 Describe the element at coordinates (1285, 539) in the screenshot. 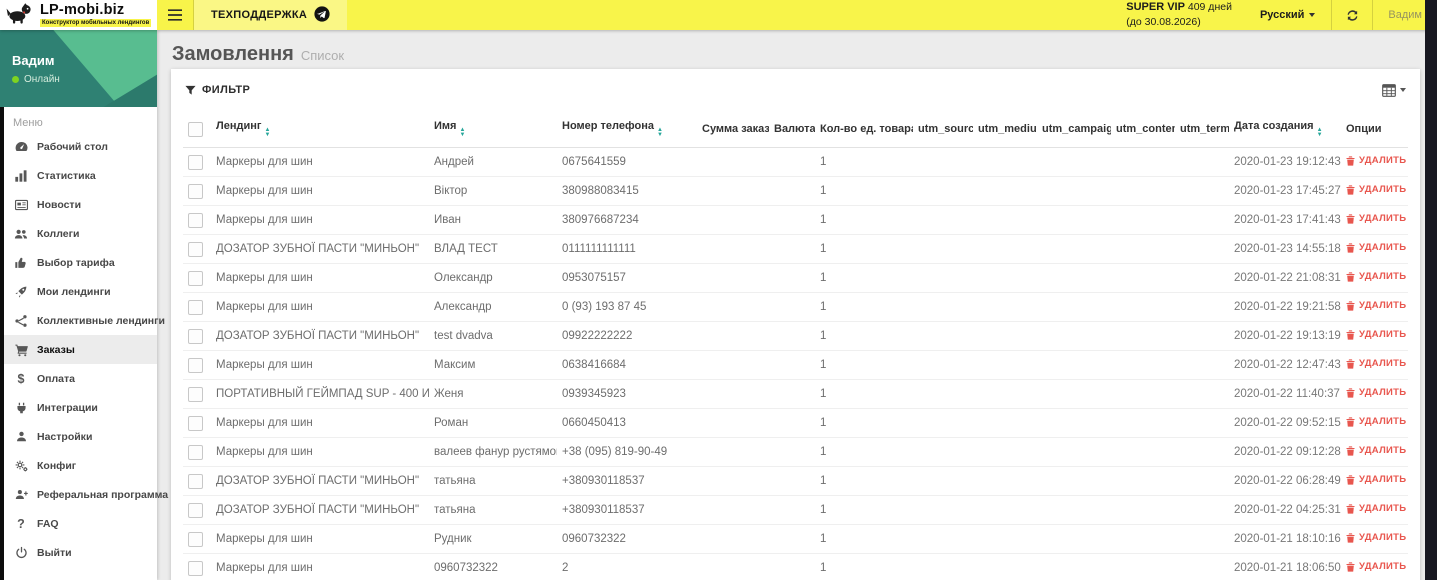

I see `cell-created-date: 2020-01-21 18:10:16` at that location.